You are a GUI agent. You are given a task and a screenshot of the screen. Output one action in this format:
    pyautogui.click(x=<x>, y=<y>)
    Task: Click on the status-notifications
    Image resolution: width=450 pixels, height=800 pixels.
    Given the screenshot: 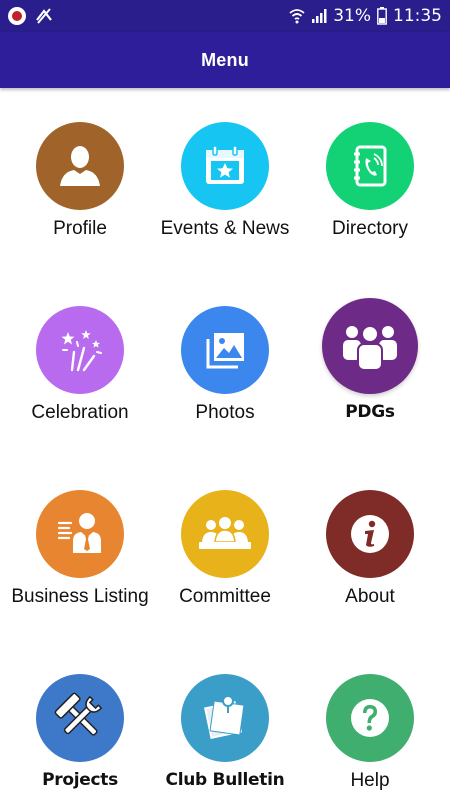 What is the action you would take?
    pyautogui.click(x=31, y=16)
    